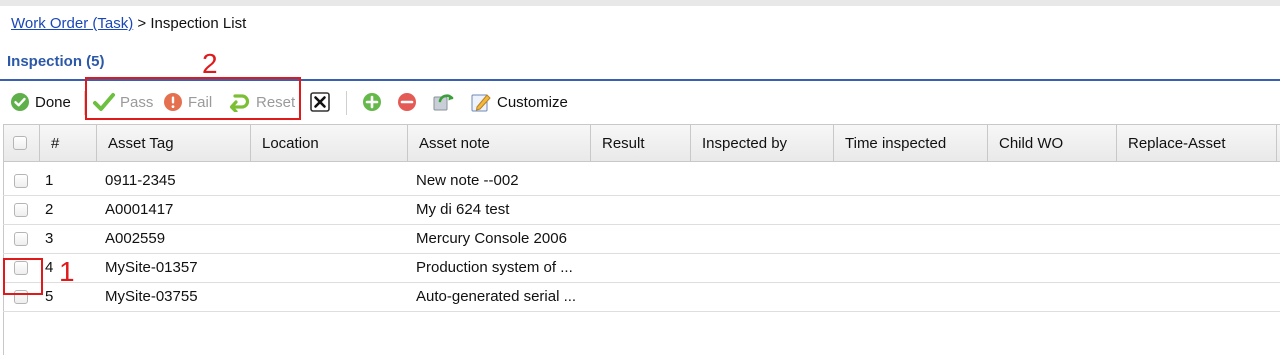 The image size is (1280, 355). I want to click on asset-note-cell: New note --002, so click(467, 180).